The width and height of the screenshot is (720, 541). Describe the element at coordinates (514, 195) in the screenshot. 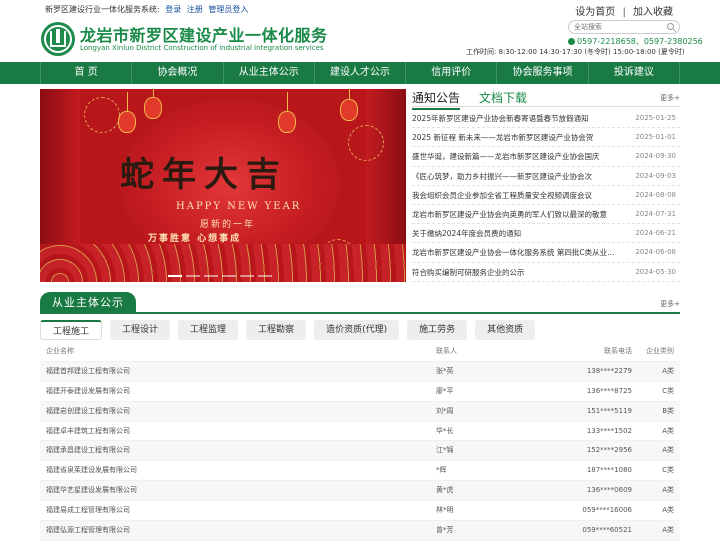

I see `notice-title: 我会组织会员企业参加全省工程质量安全视频调度会议` at that location.